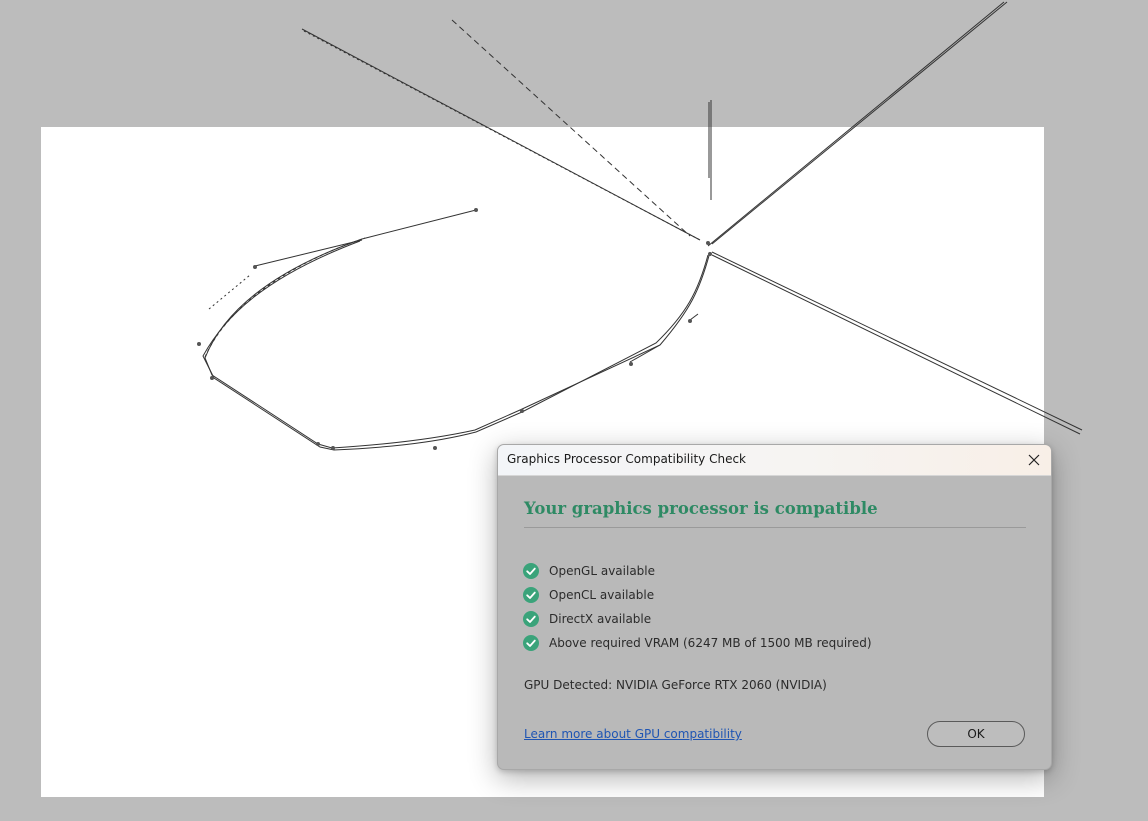 The image size is (1148, 821). Describe the element at coordinates (774, 460) in the screenshot. I see `dialog-titlebar: Graphics Processor Compatibility Check` at that location.